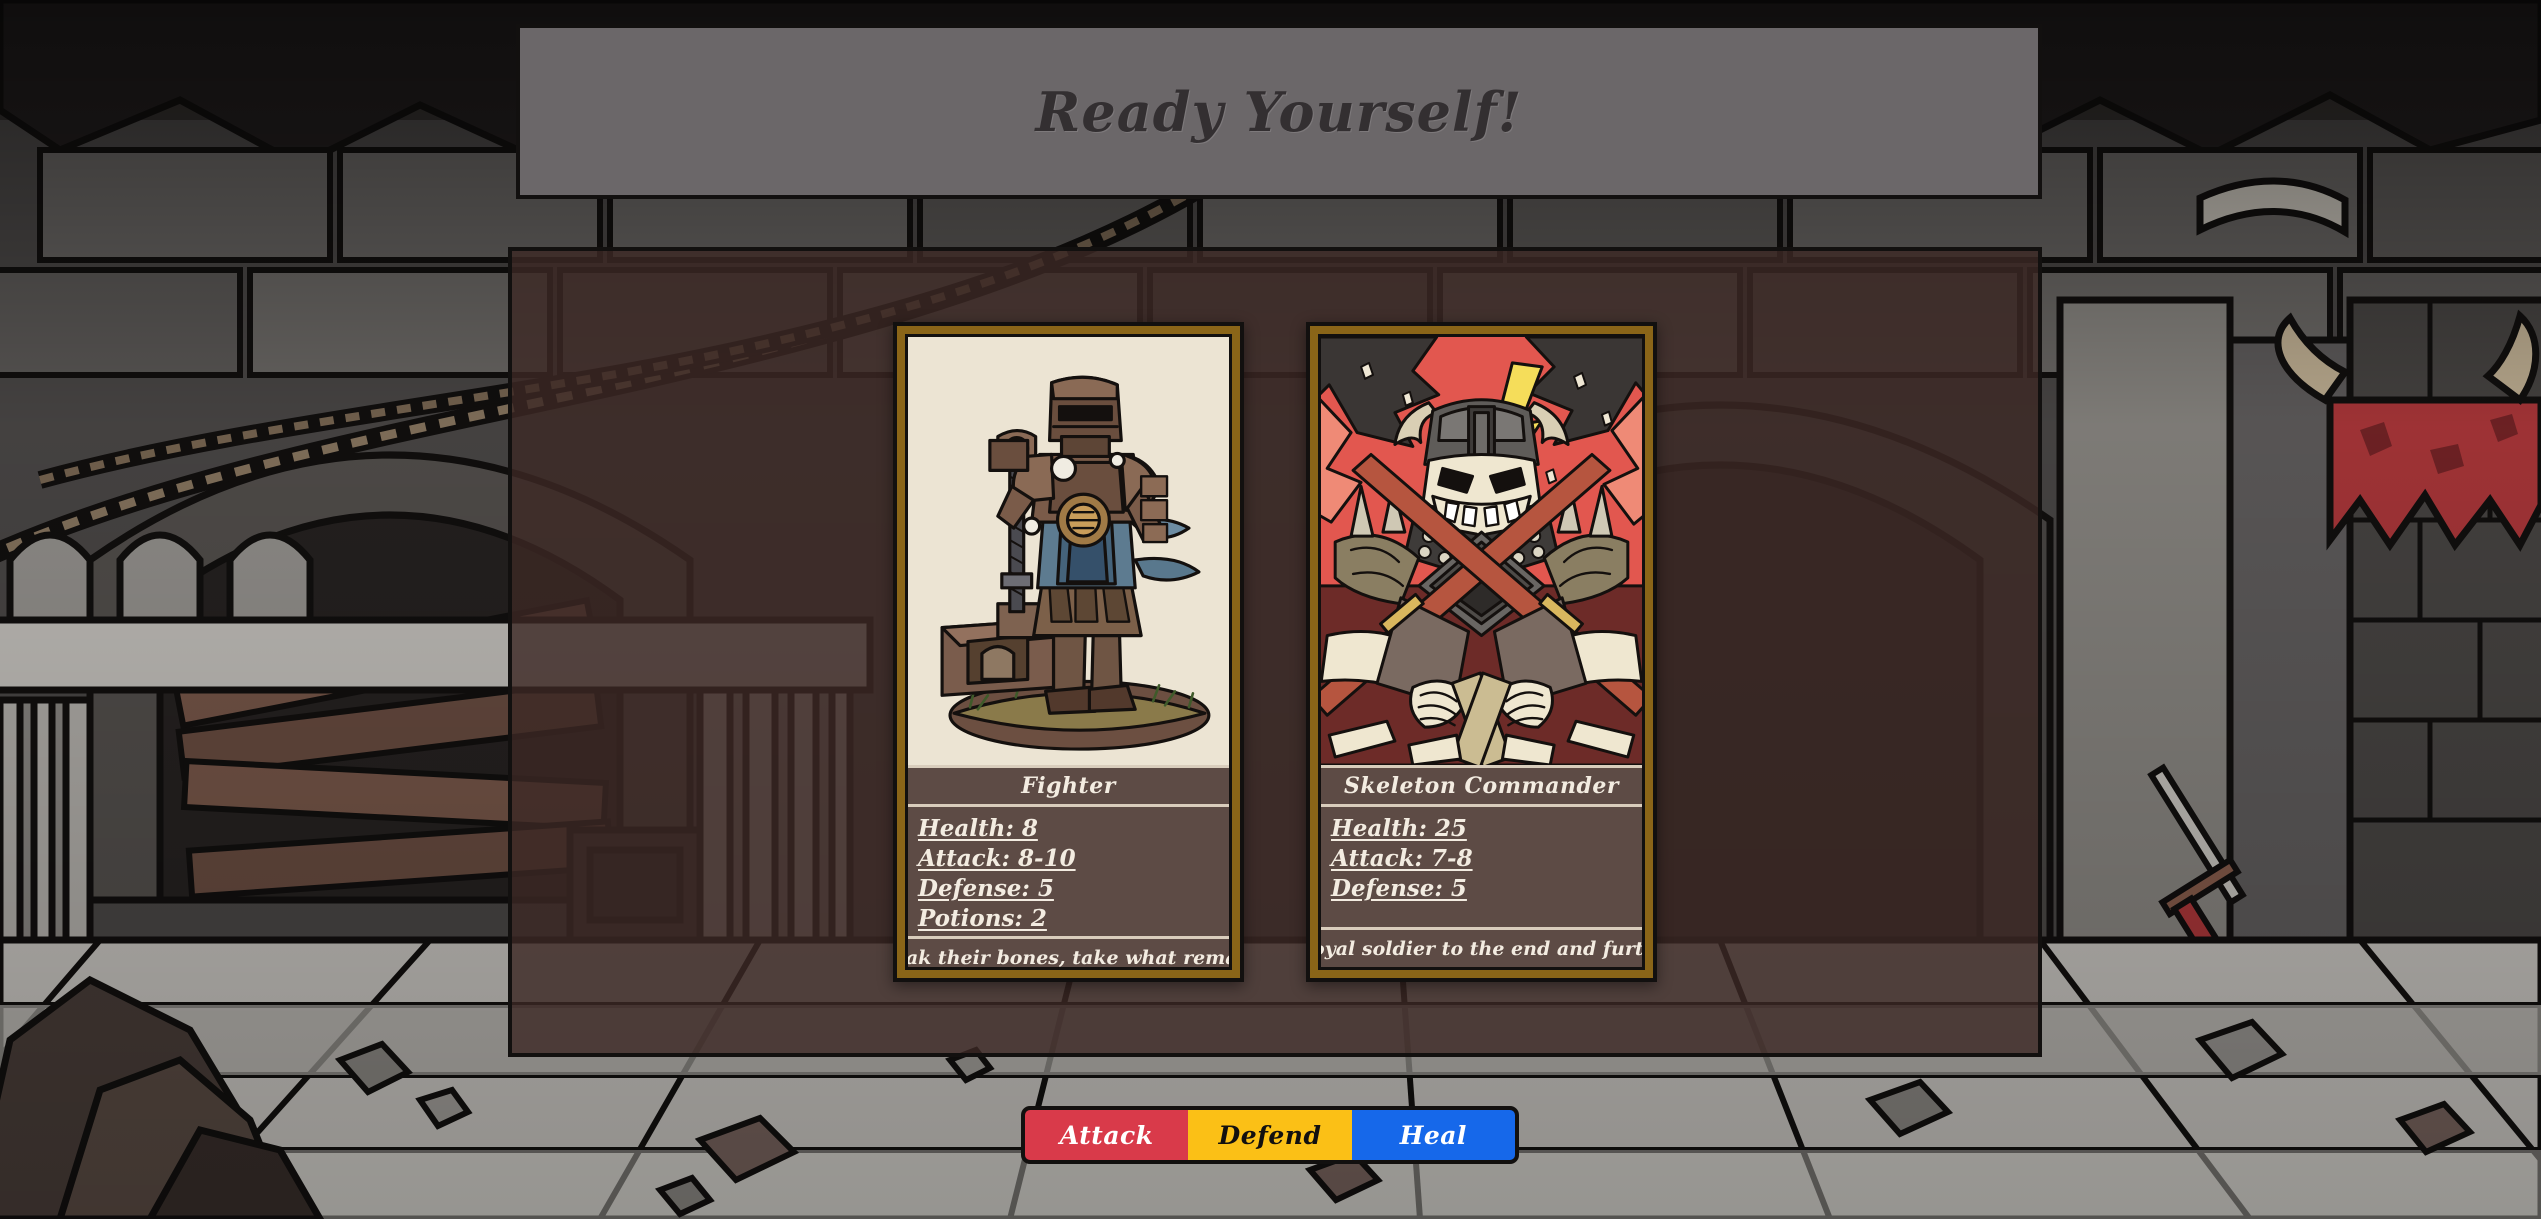 The image size is (2541, 1219). What do you see at coordinates (1481, 867) in the screenshot?
I see `skeleton-commander-stats: Health: 25 Attack: 7-8 Defense: 5` at bounding box center [1481, 867].